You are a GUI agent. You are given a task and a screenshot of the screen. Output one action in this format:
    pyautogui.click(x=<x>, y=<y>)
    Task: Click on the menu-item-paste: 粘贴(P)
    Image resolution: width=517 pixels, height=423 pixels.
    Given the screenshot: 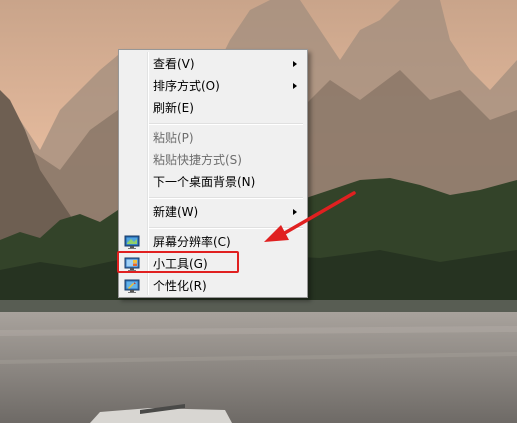 What is the action you would take?
    pyautogui.click(x=213, y=138)
    